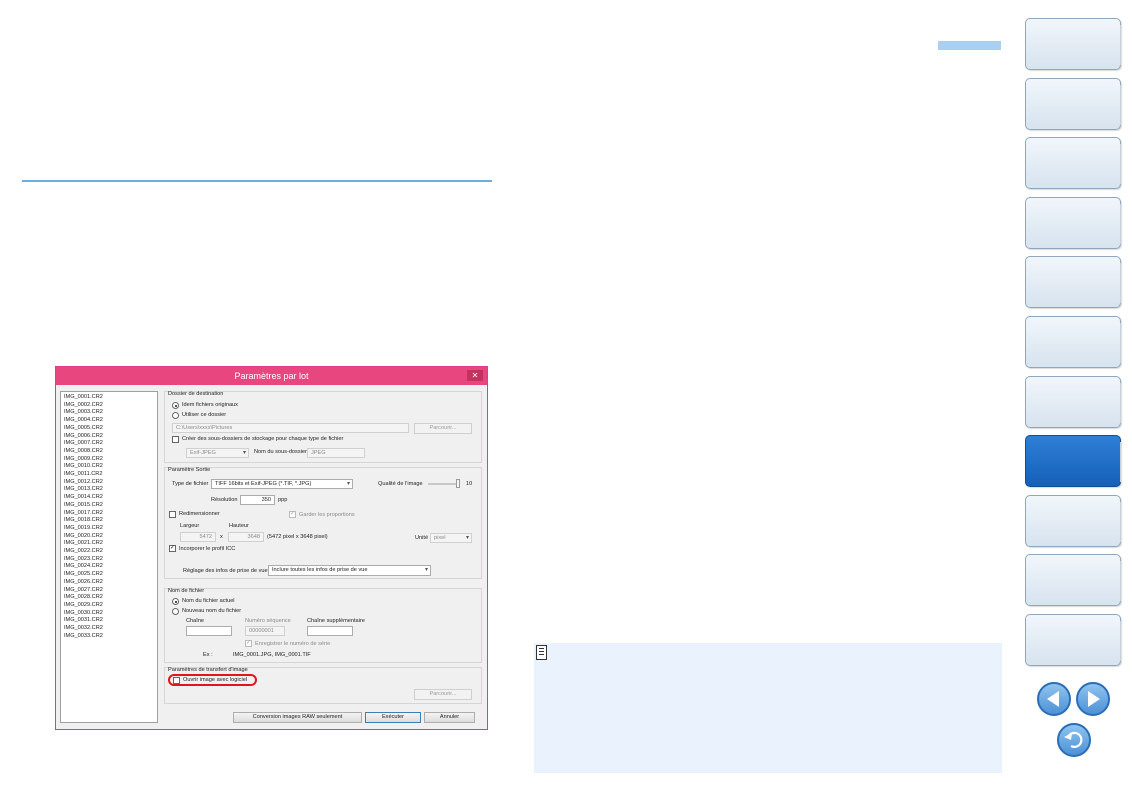 Image resolution: width=1132 pixels, height=800 pixels. I want to click on file-list-item: IMG_0031.CR2, so click(109, 621).